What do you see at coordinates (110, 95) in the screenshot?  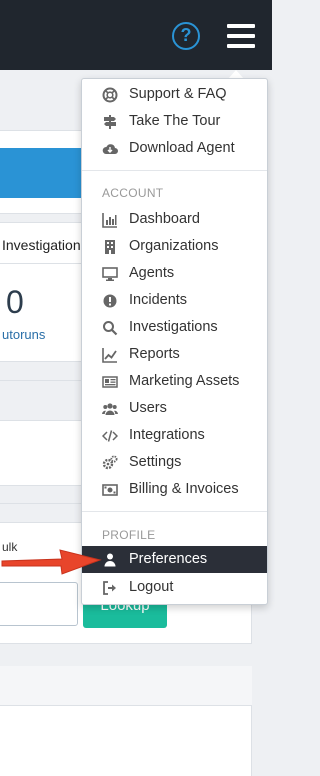 I see `lifebuoy-icon` at bounding box center [110, 95].